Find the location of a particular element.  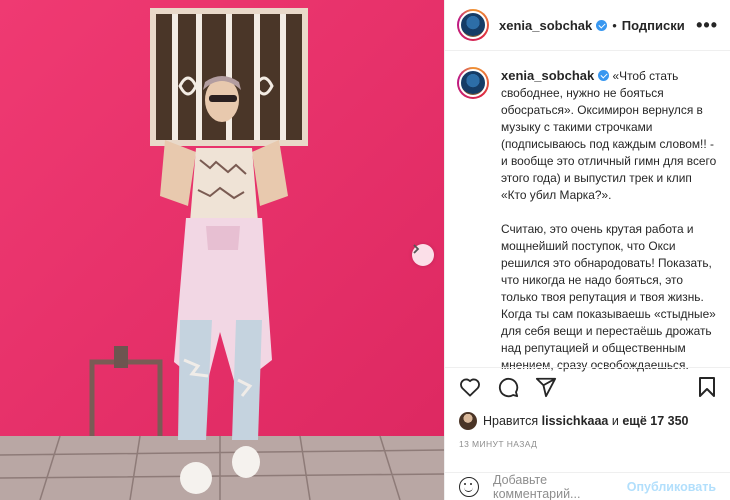

comment-bar: Добавьте комментарий... Опубликовать is located at coordinates (587, 486).